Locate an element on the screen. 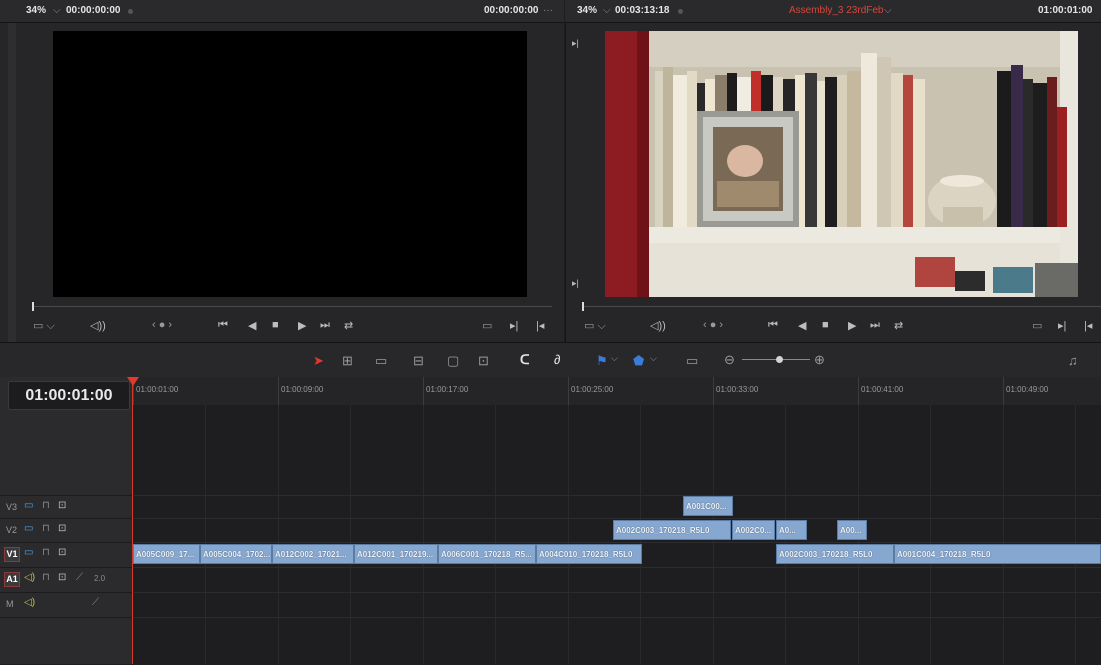  zoom-slider-thumb is located at coordinates (779, 359).